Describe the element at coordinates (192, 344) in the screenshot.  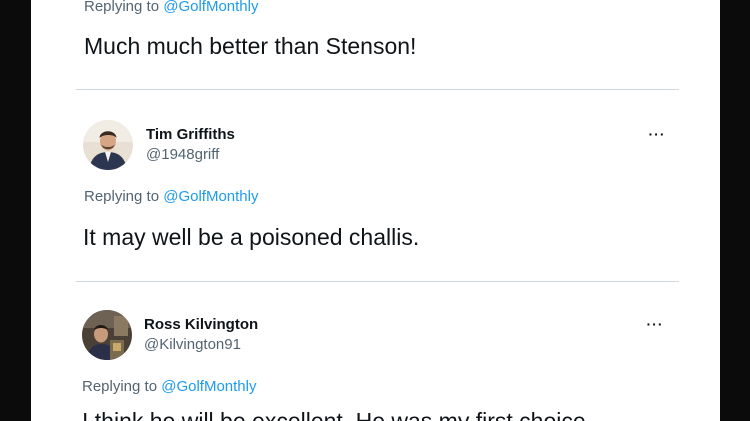
I see `user-handle: @Kilvington91` at that location.